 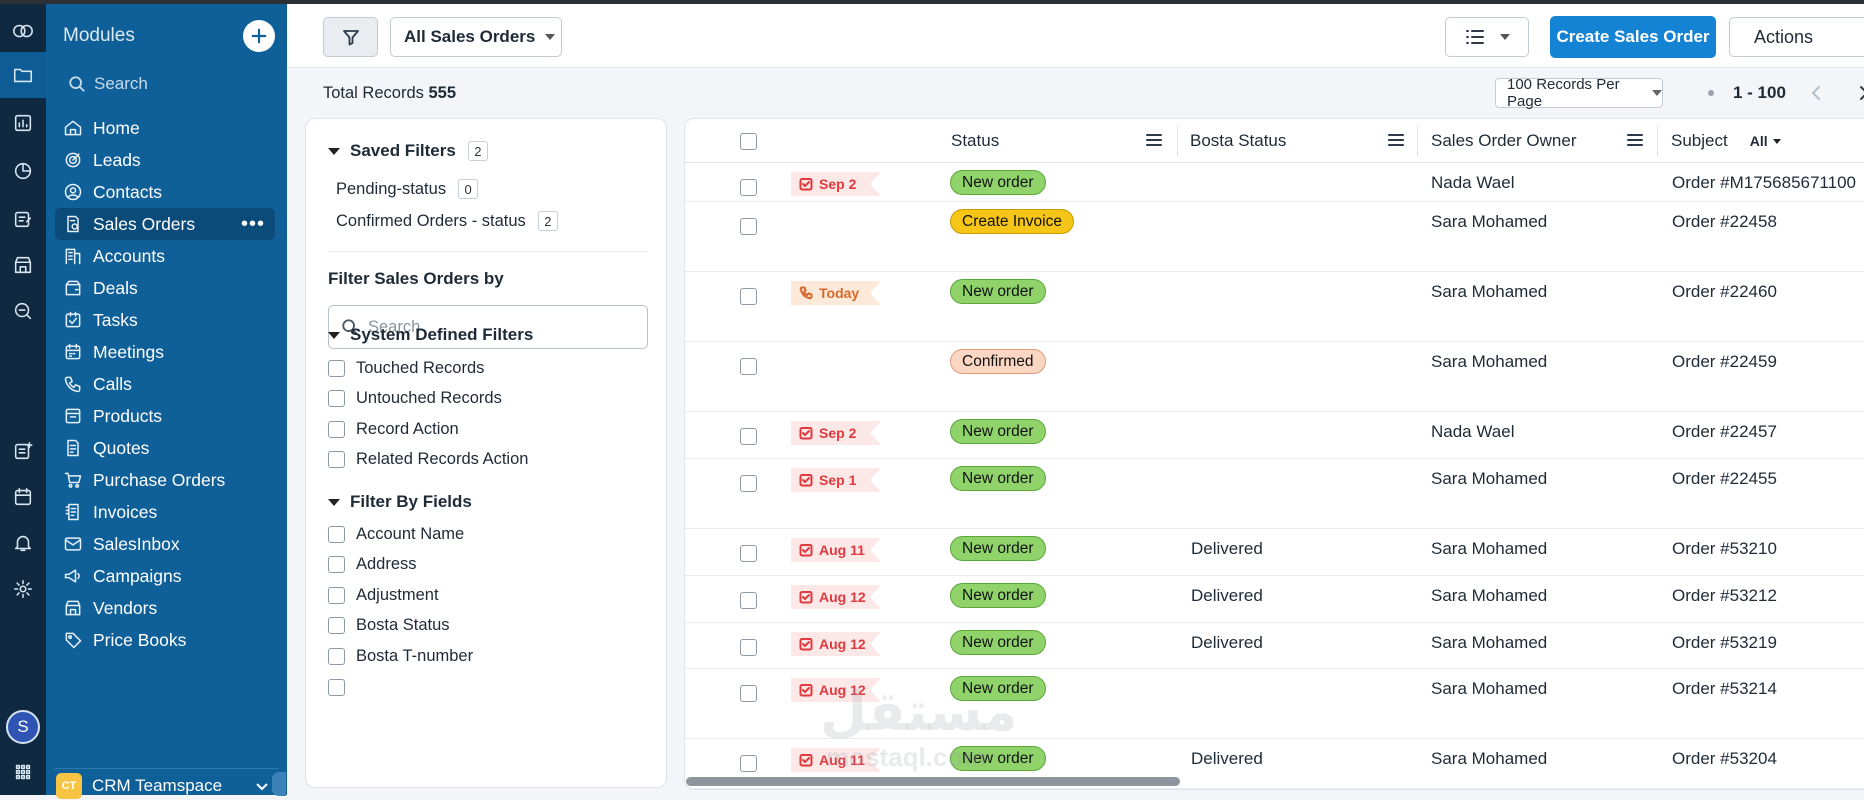 I want to click on sidebar-item-contacts: Contacts, so click(x=165, y=192).